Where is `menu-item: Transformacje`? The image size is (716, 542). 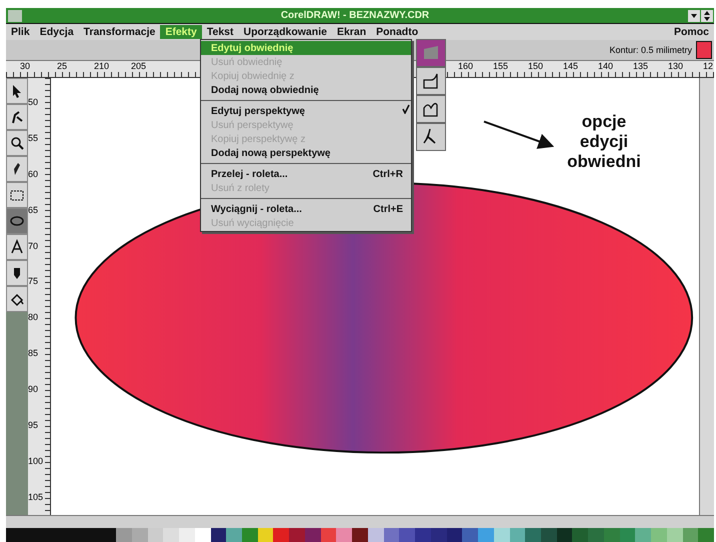 menu-item: Transformacje is located at coordinates (119, 32).